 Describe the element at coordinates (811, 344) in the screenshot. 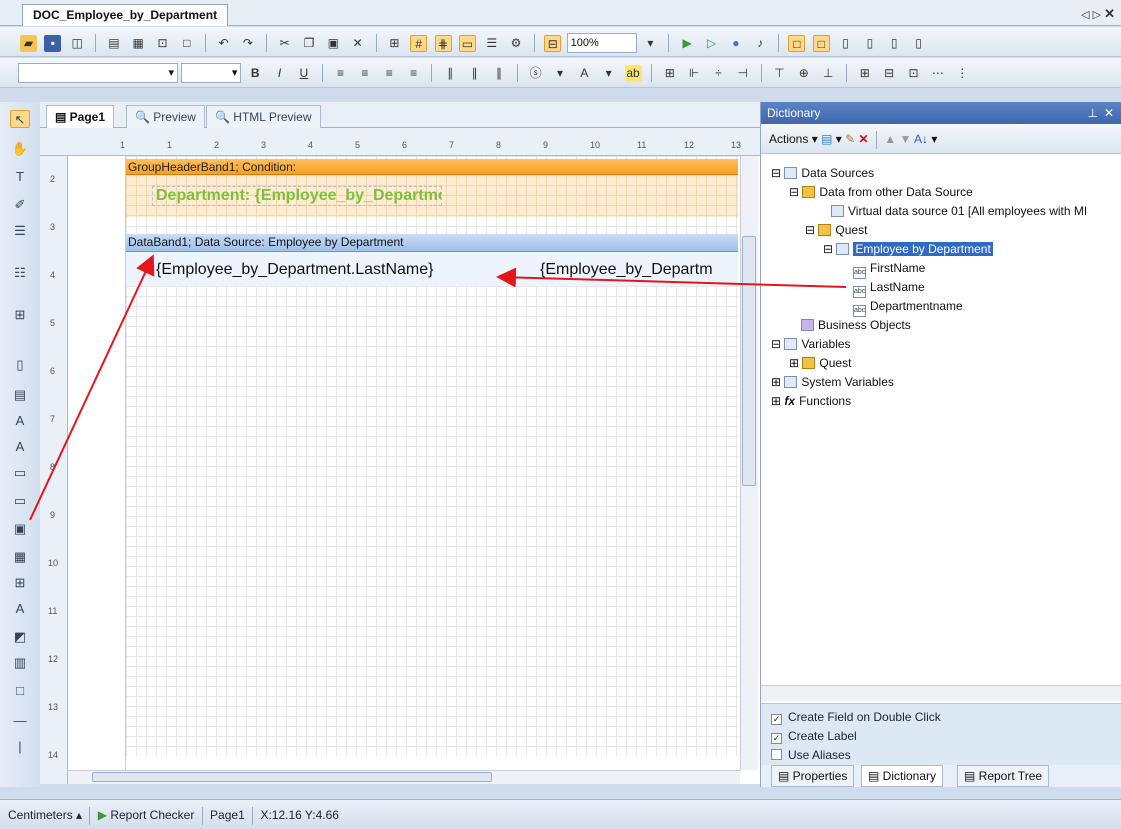

I see `tree-node-variables: ⊟ Variables` at that location.